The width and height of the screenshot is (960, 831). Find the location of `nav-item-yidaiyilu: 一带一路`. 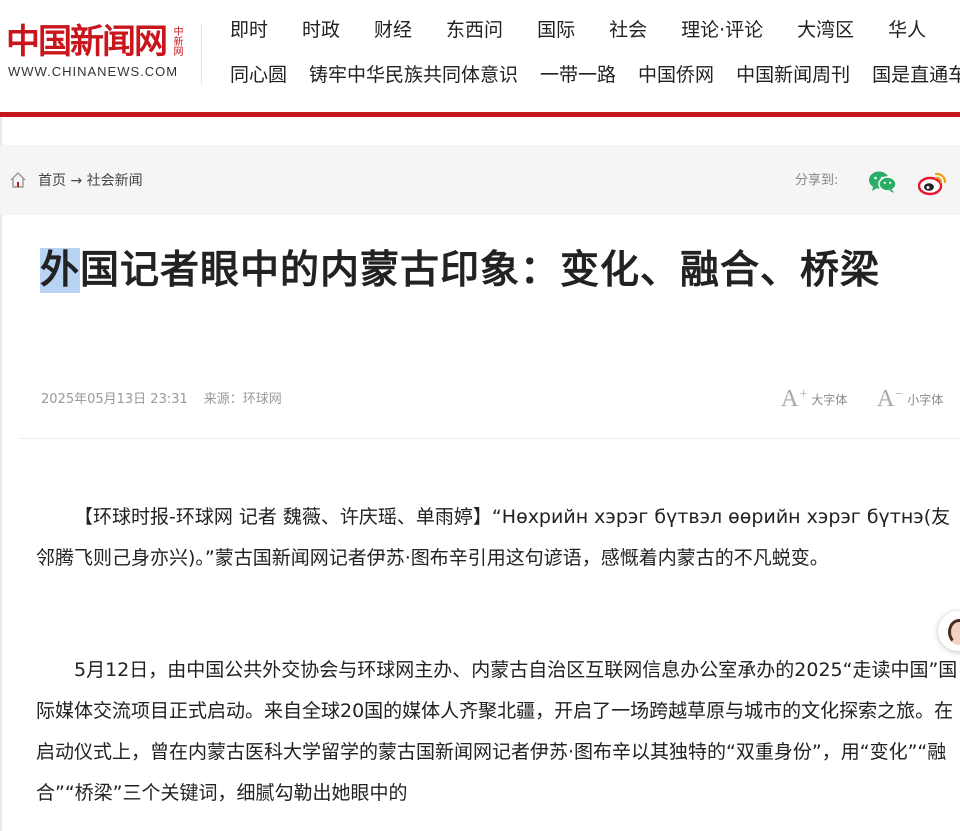

nav-item-yidaiyilu: 一带一路 is located at coordinates (578, 75).